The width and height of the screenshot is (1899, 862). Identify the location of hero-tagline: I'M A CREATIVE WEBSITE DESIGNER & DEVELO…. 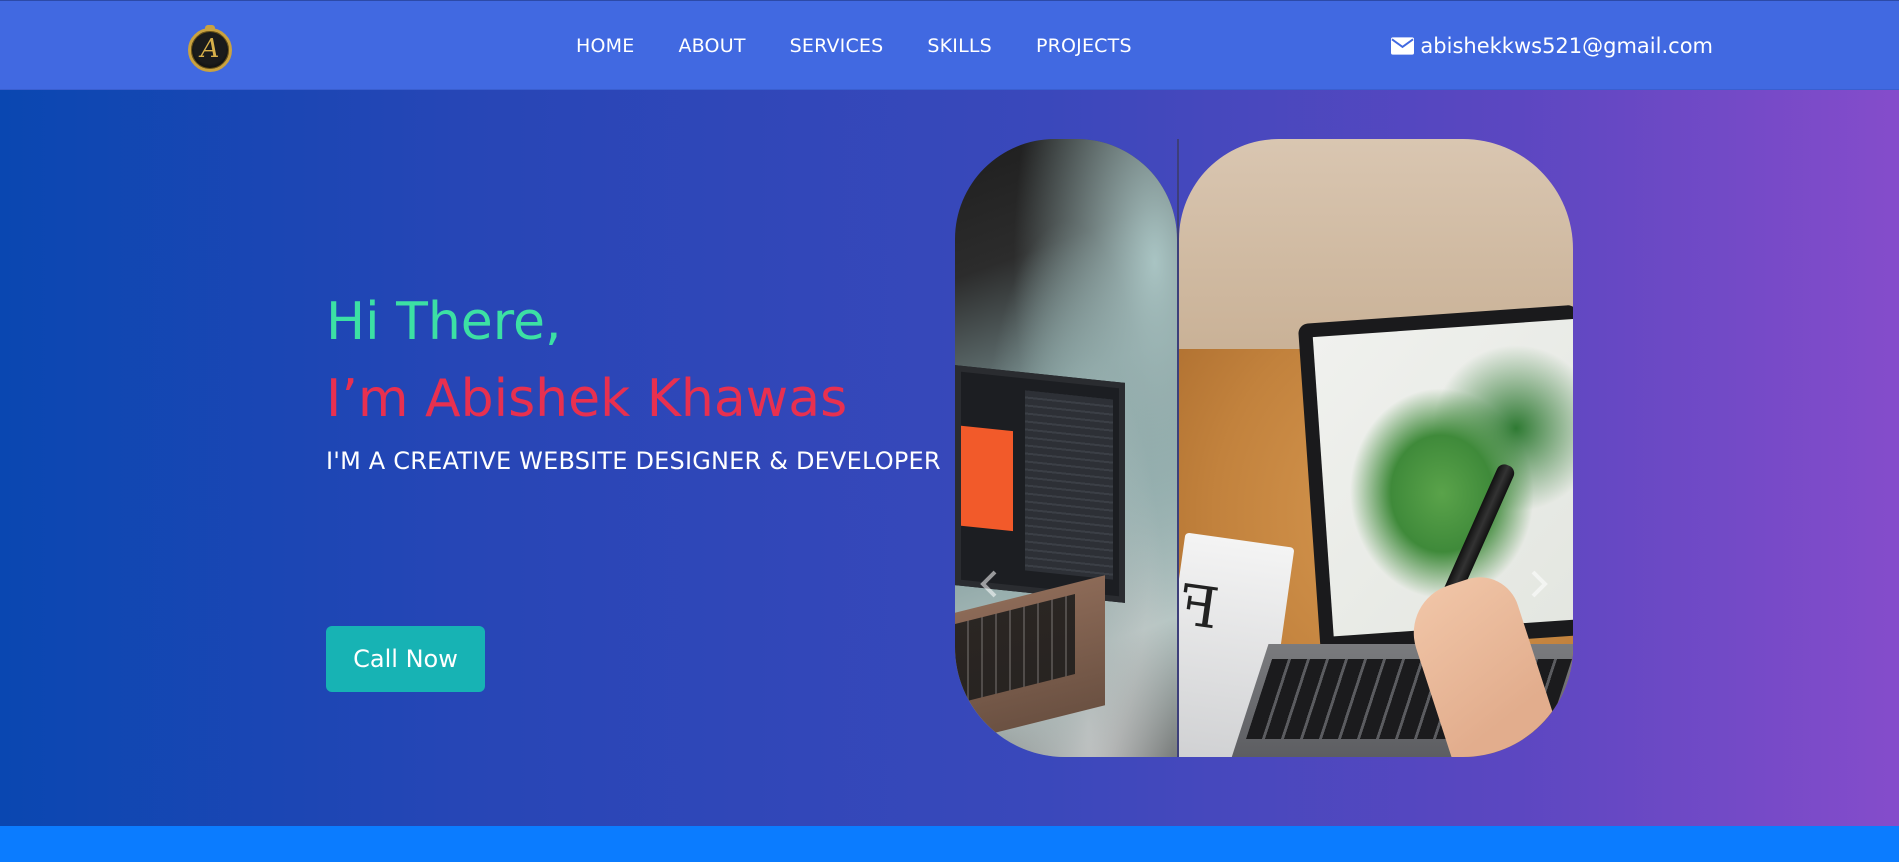
(633, 461).